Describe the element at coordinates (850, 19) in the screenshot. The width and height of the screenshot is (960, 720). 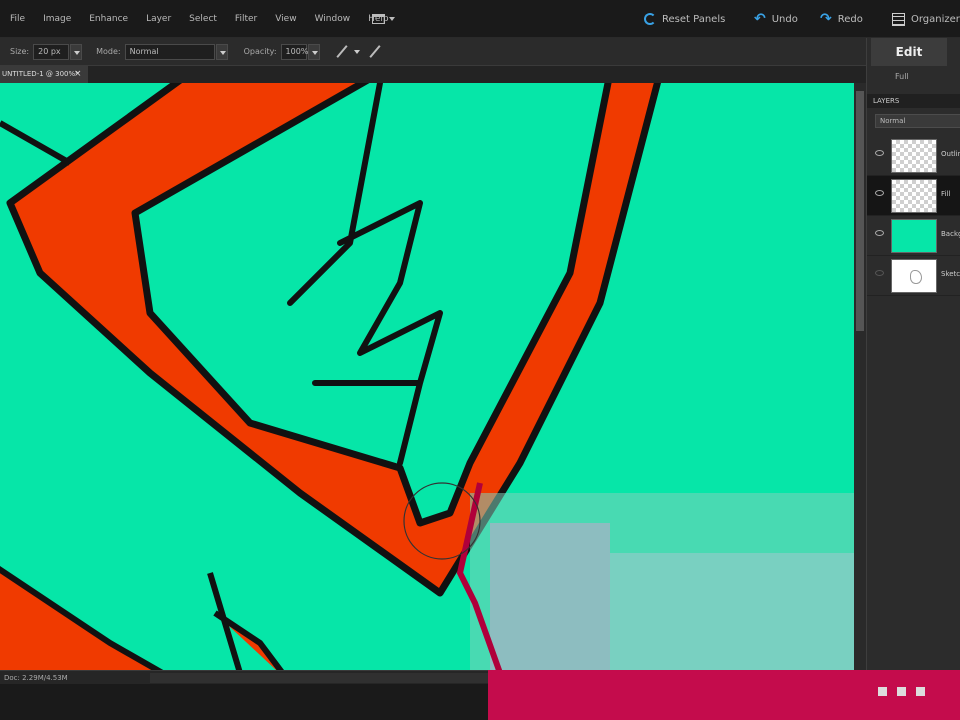
I see `redo-label: Redo` at that location.